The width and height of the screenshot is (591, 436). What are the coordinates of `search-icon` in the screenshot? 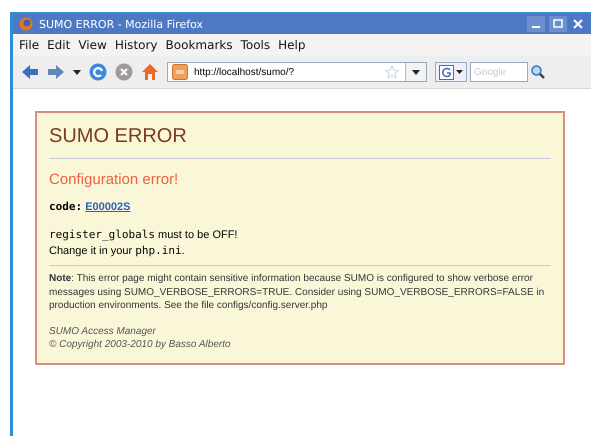 It's located at (538, 72).